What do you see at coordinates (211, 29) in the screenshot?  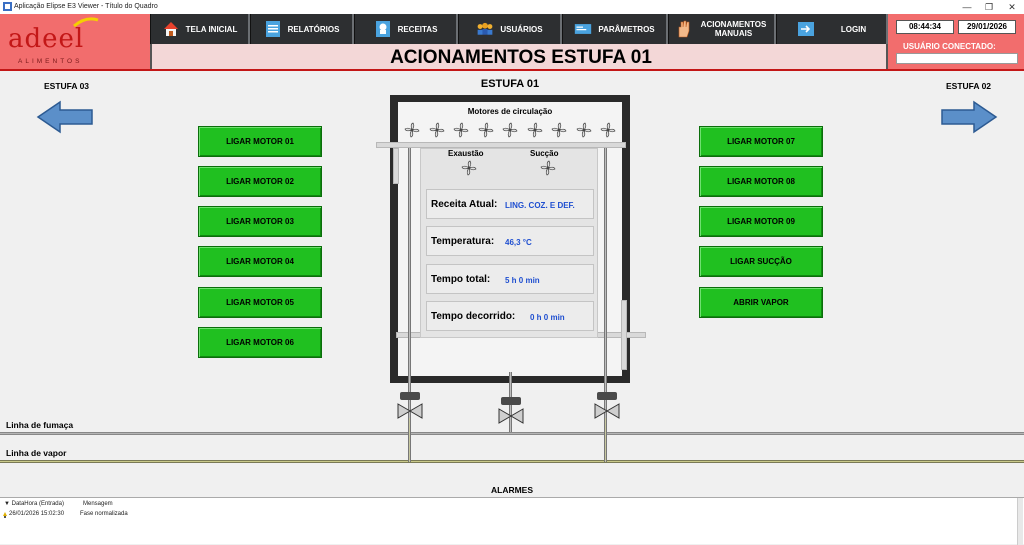 I see `nav-label: TELA INICIAL` at bounding box center [211, 29].